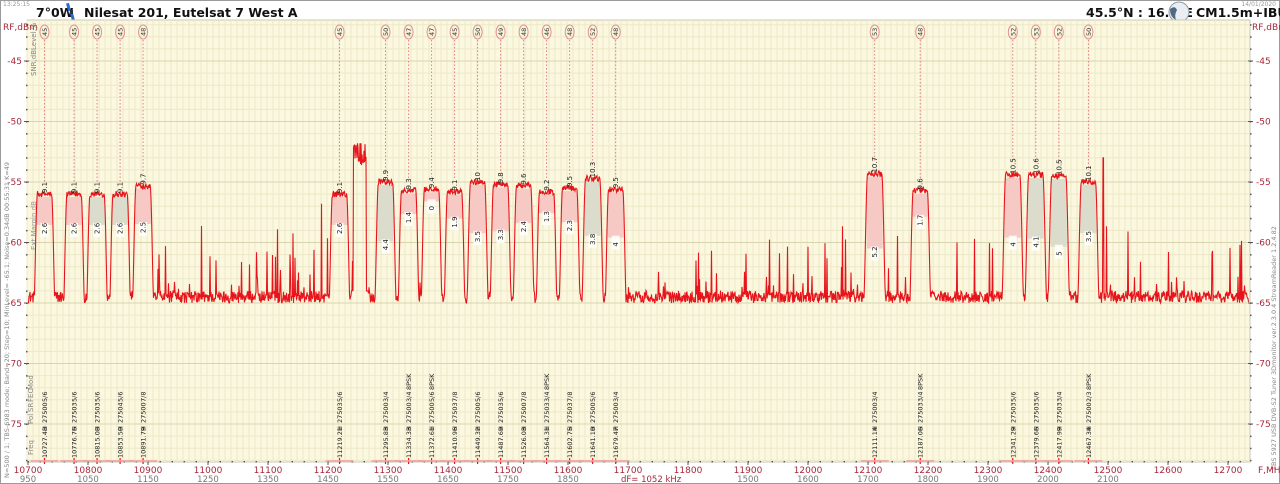  Describe the element at coordinates (928, 479) in the screenshot. I see `if-tick-label: 1800` at that location.